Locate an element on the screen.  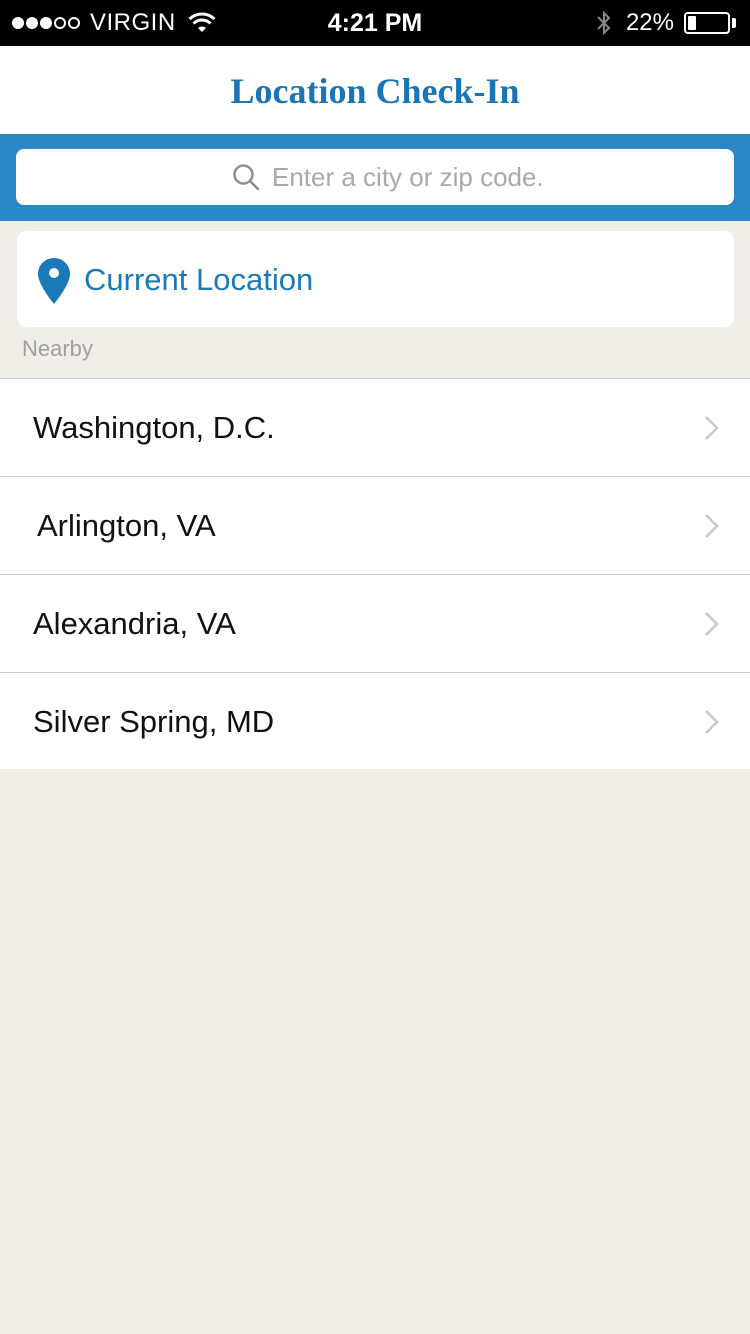
search-input is located at coordinates (492, 177).